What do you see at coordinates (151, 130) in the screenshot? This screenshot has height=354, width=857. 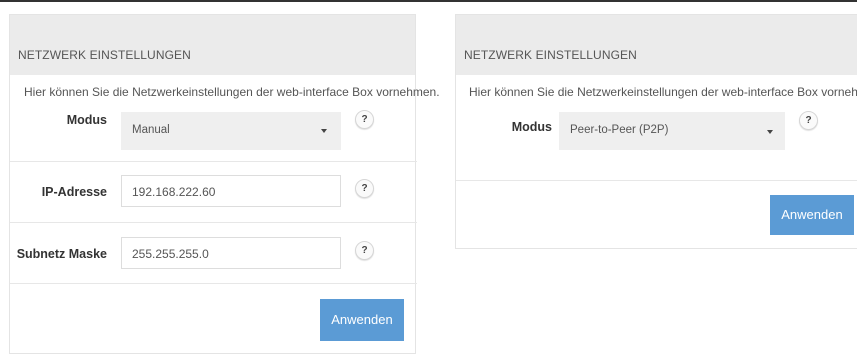 I see `mode-select-value: Manual` at bounding box center [151, 130].